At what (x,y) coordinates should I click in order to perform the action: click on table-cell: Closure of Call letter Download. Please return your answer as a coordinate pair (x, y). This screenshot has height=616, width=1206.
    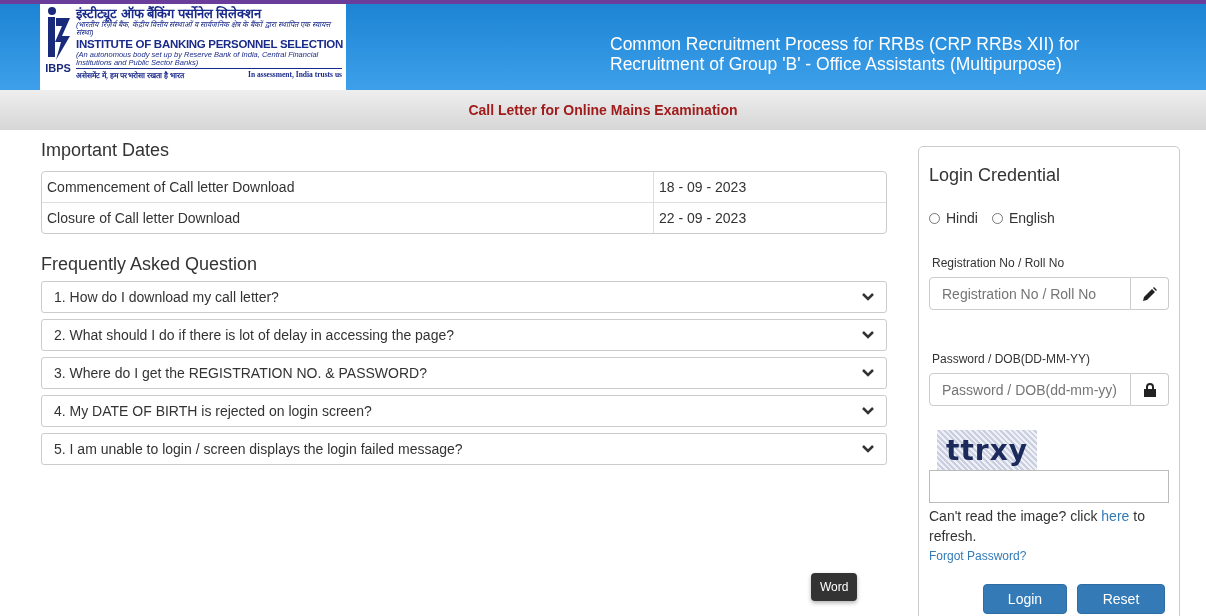
    Looking at the image, I should click on (347, 217).